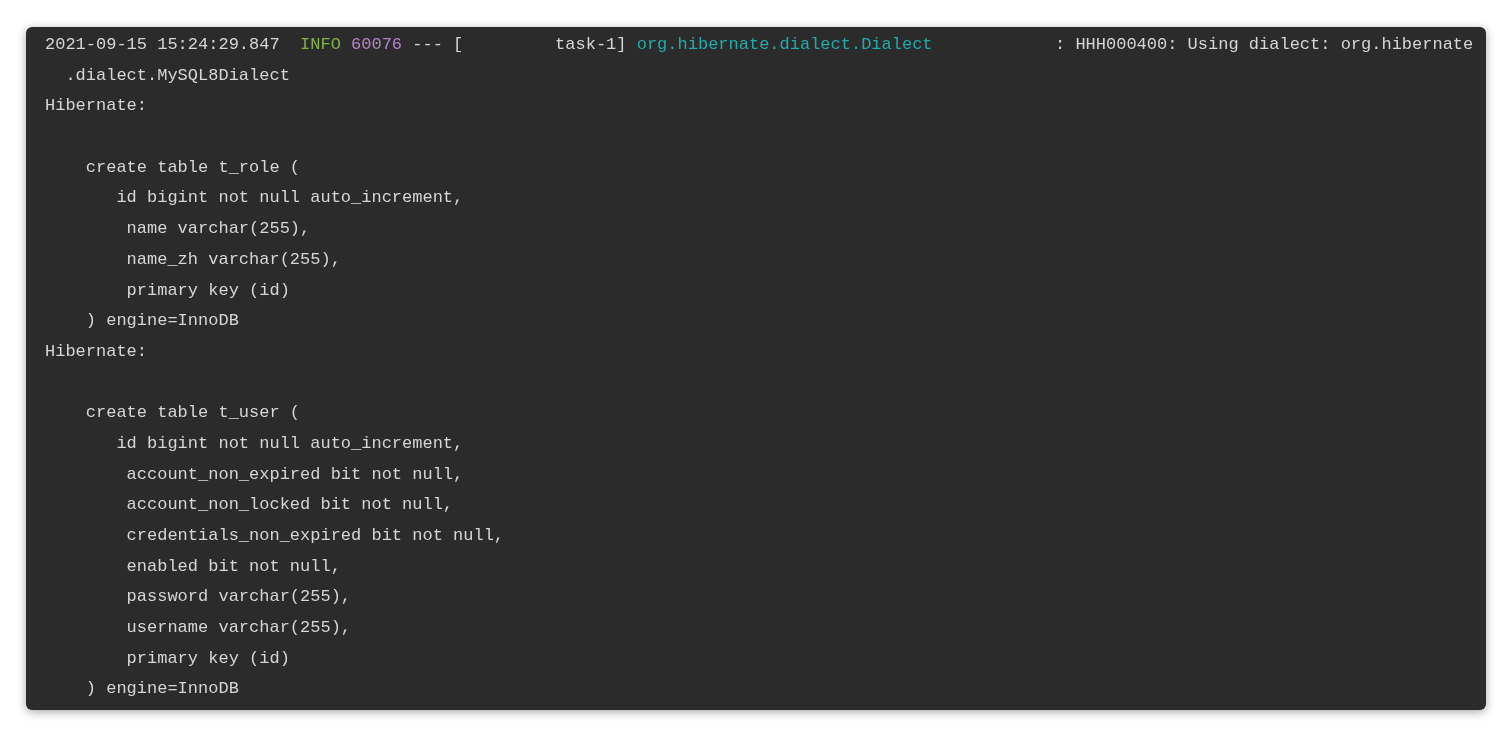 This screenshot has height=737, width=1512. What do you see at coordinates (784, 44) in the screenshot?
I see `logger-name: org.hibernate.dialect.Dialect` at bounding box center [784, 44].